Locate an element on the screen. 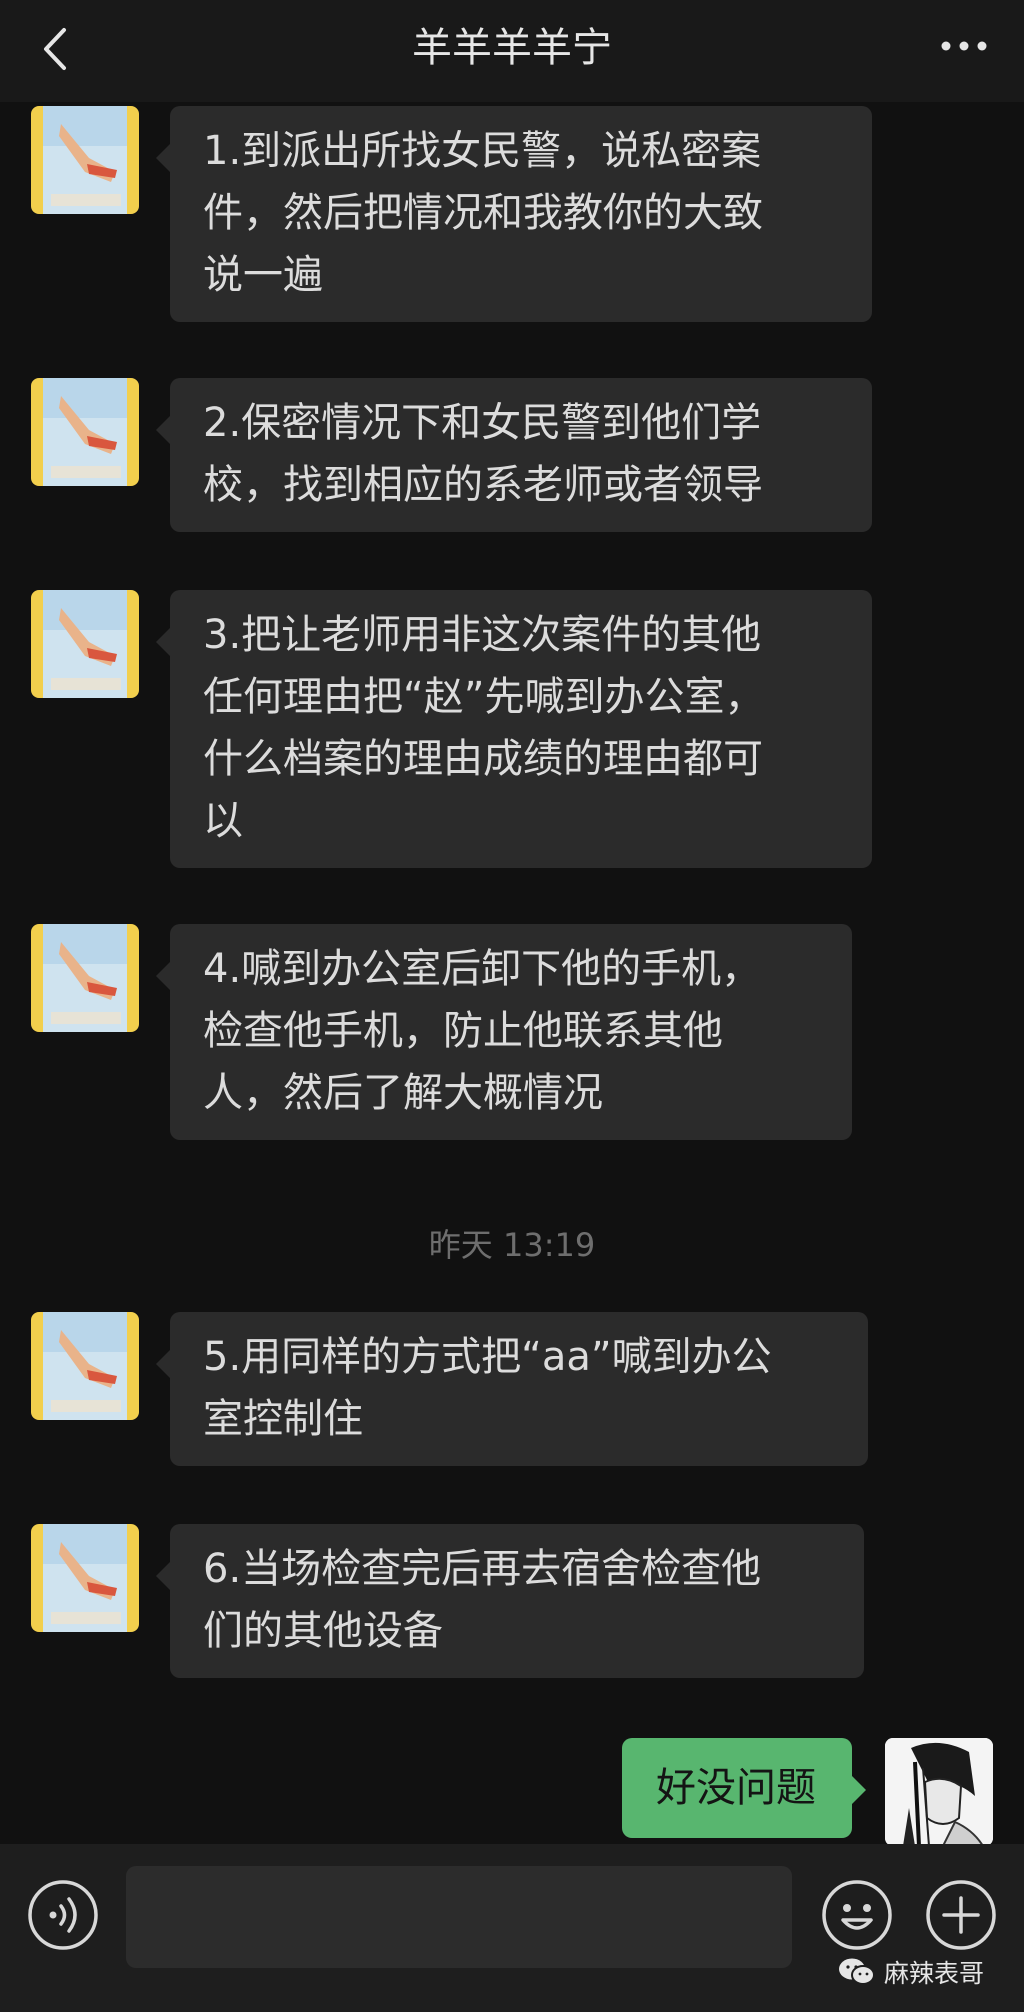 The image size is (1024, 2012). plus-icon is located at coordinates (961, 1915).